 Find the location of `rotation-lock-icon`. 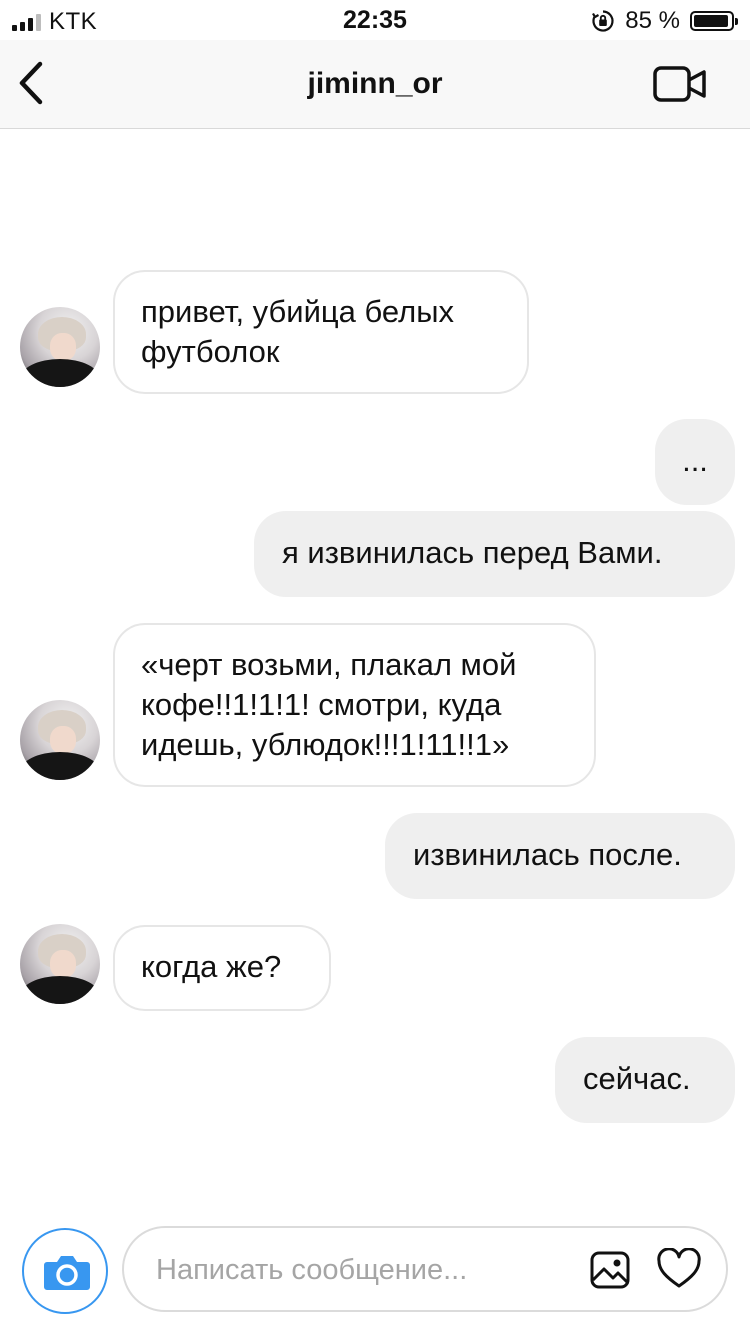

rotation-lock-icon is located at coordinates (603, 21).